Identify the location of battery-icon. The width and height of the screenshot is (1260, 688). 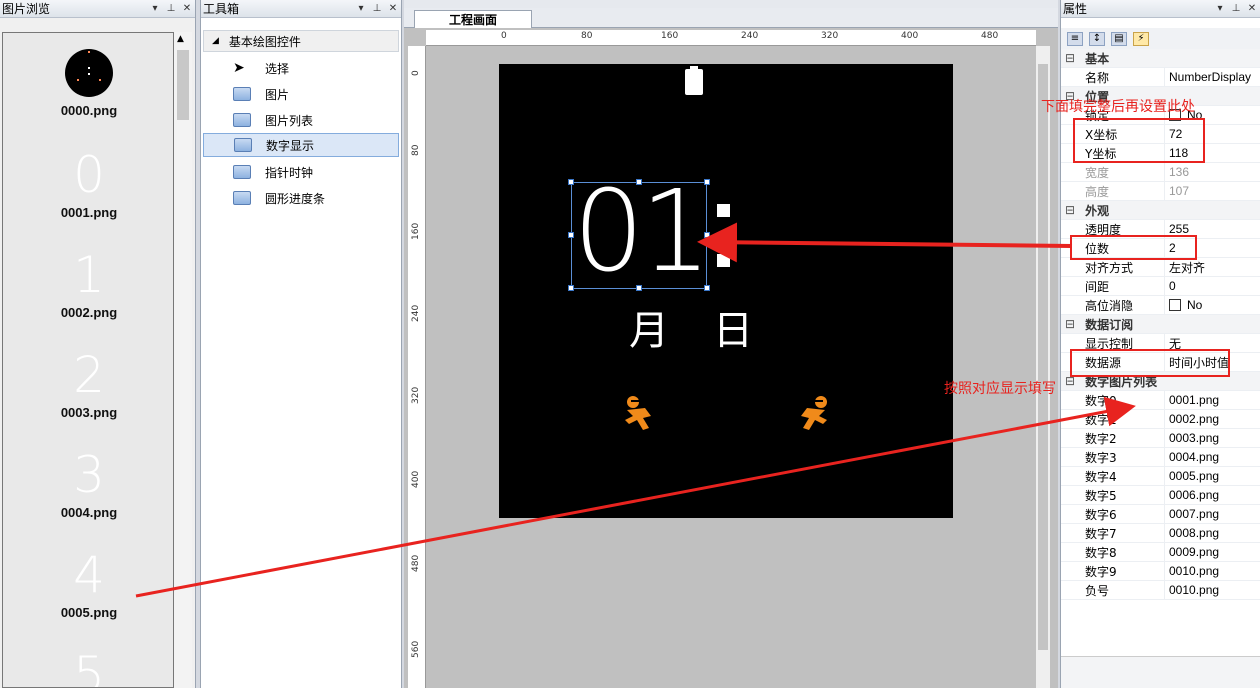
(694, 80).